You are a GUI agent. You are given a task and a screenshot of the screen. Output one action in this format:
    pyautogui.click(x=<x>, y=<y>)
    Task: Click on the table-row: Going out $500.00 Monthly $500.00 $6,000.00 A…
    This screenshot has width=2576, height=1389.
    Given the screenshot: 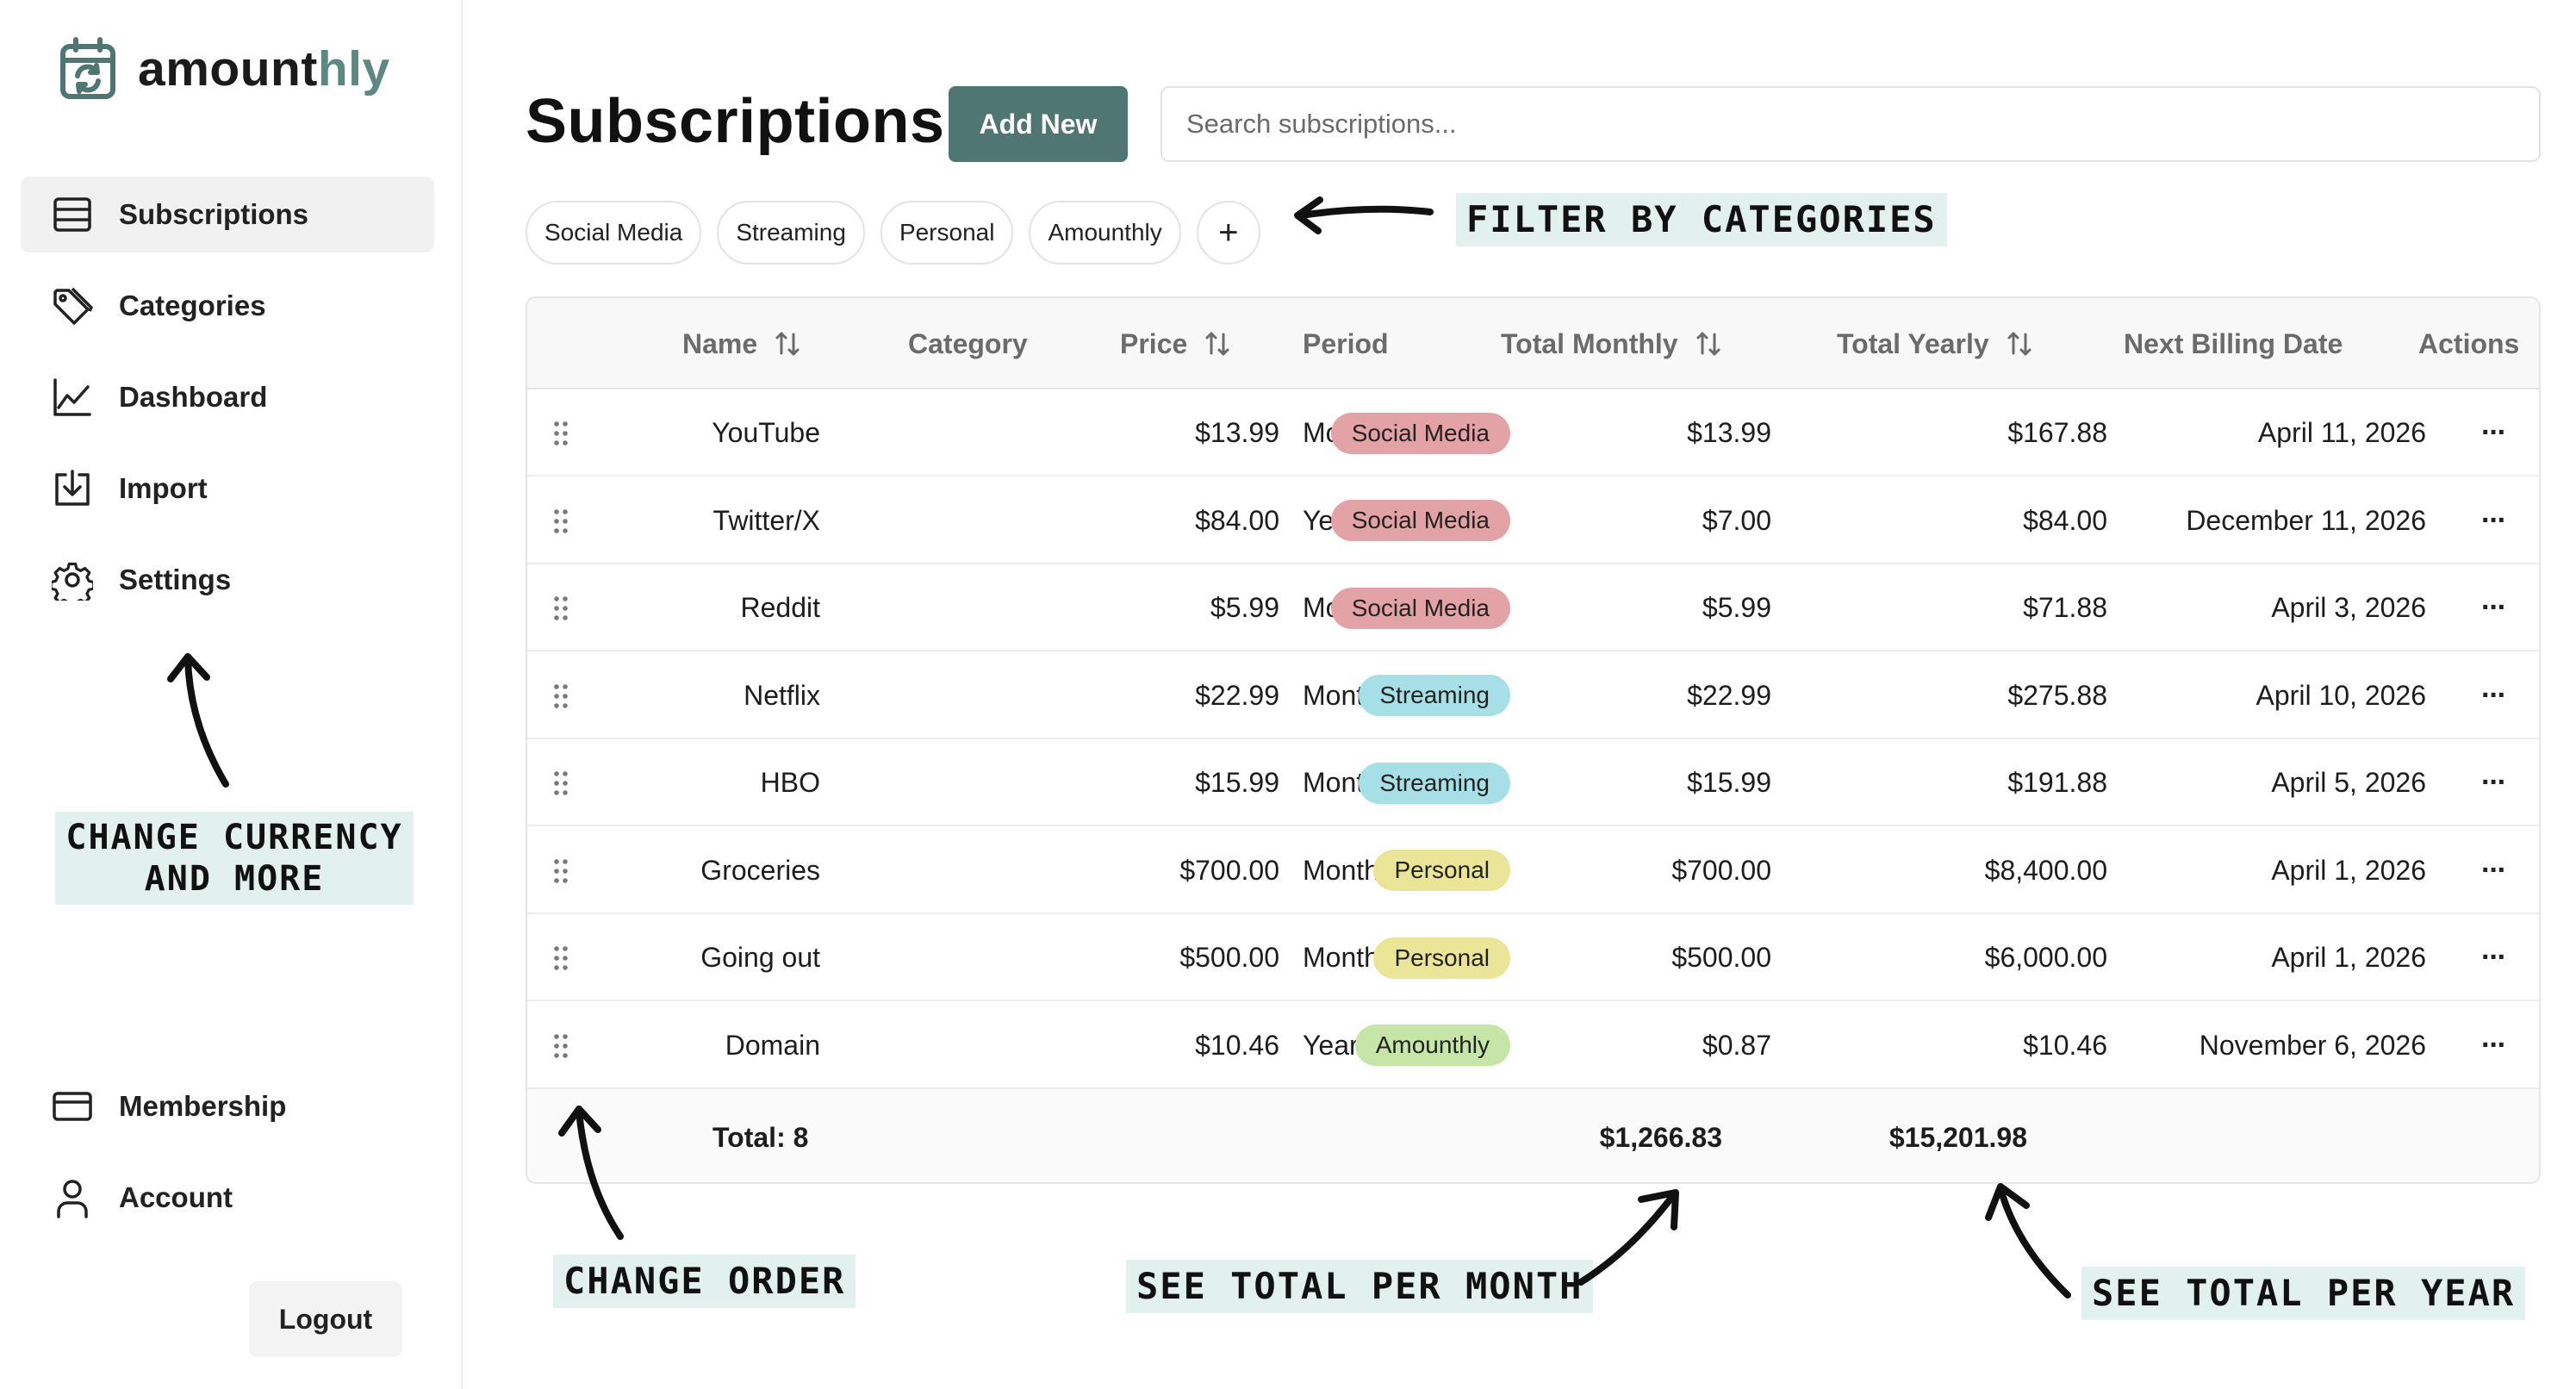 What is the action you would take?
    pyautogui.click(x=1533, y=958)
    